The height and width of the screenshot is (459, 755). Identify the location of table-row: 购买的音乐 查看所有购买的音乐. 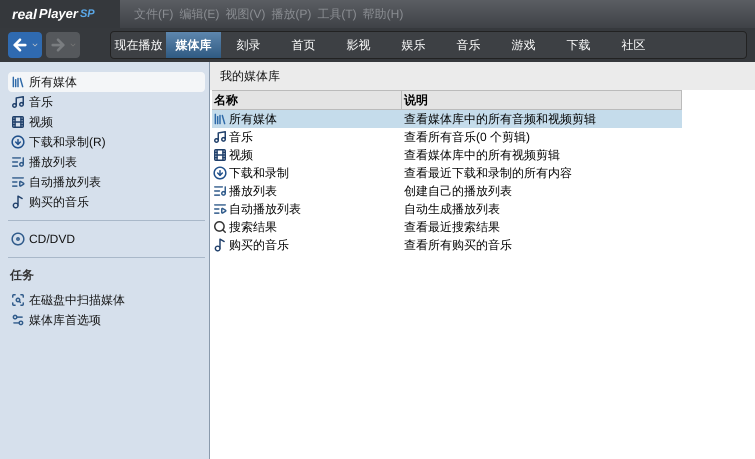
(447, 245).